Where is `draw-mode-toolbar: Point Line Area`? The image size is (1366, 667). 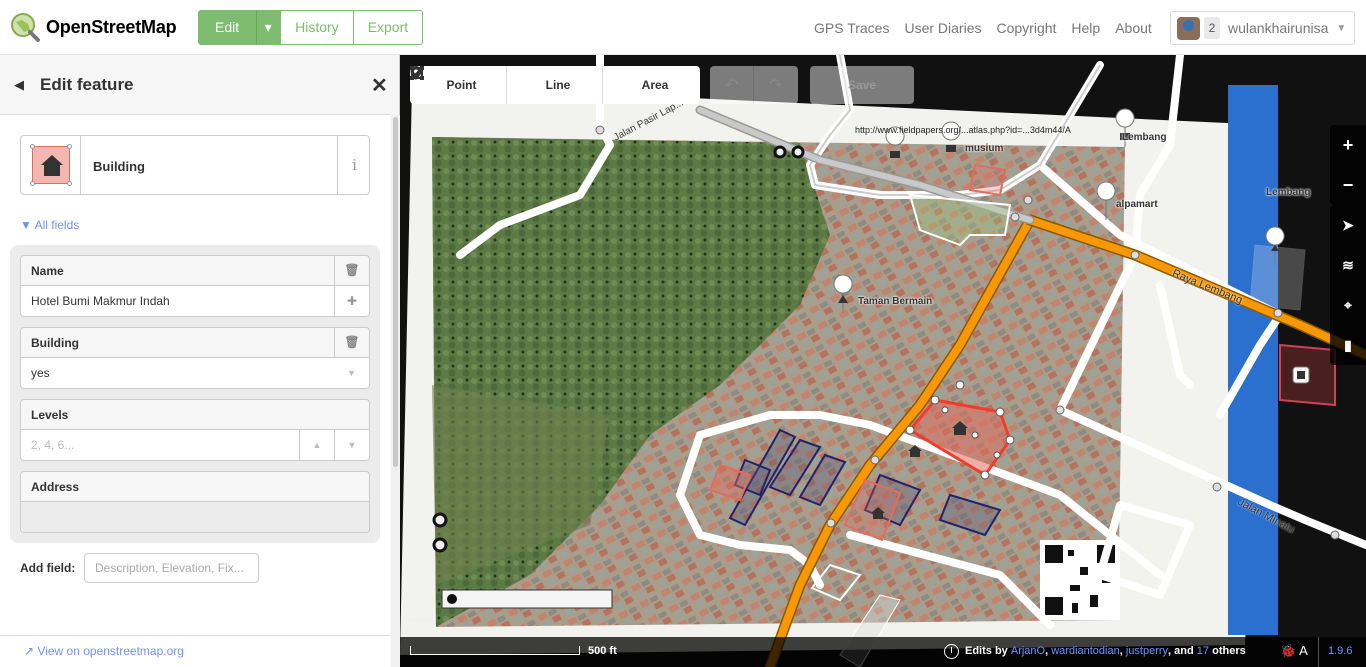 draw-mode-toolbar: Point Line Area is located at coordinates (555, 85).